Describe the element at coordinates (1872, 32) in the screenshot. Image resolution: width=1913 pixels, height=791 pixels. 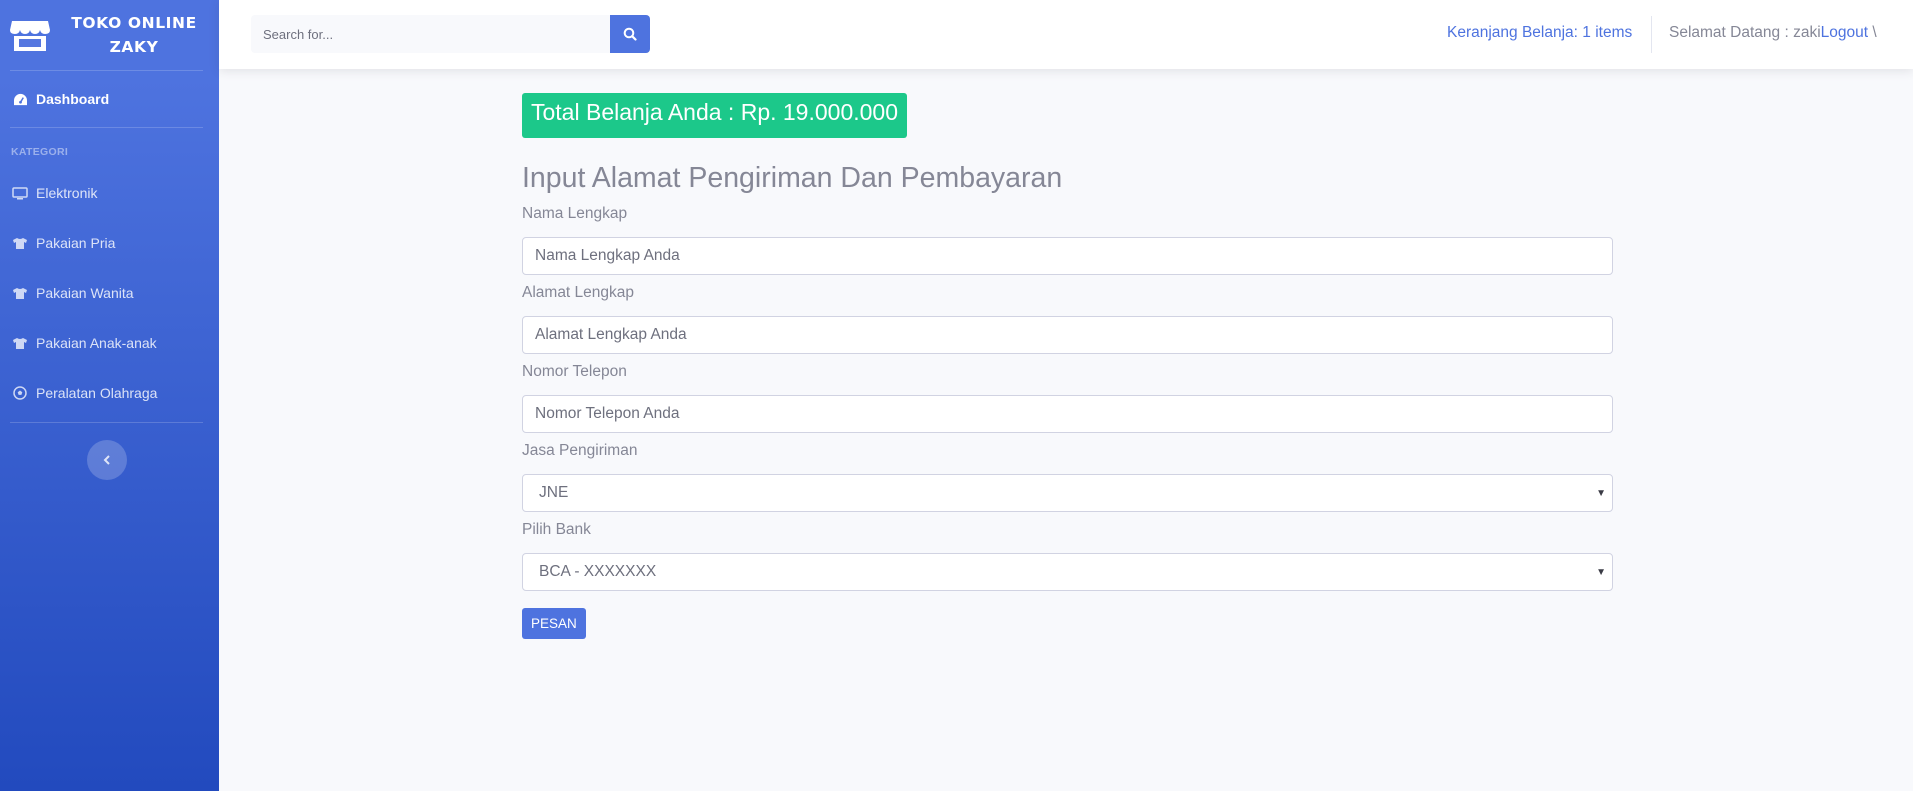
I see `trailing-text: \` at that location.